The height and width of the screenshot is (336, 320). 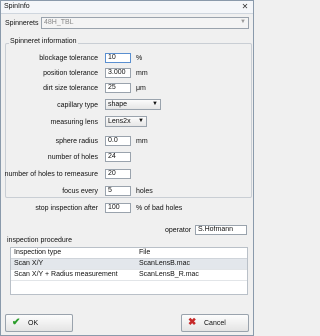 What do you see at coordinates (118, 73) in the screenshot?
I see `position-tolerance-input: 3.000` at bounding box center [118, 73].